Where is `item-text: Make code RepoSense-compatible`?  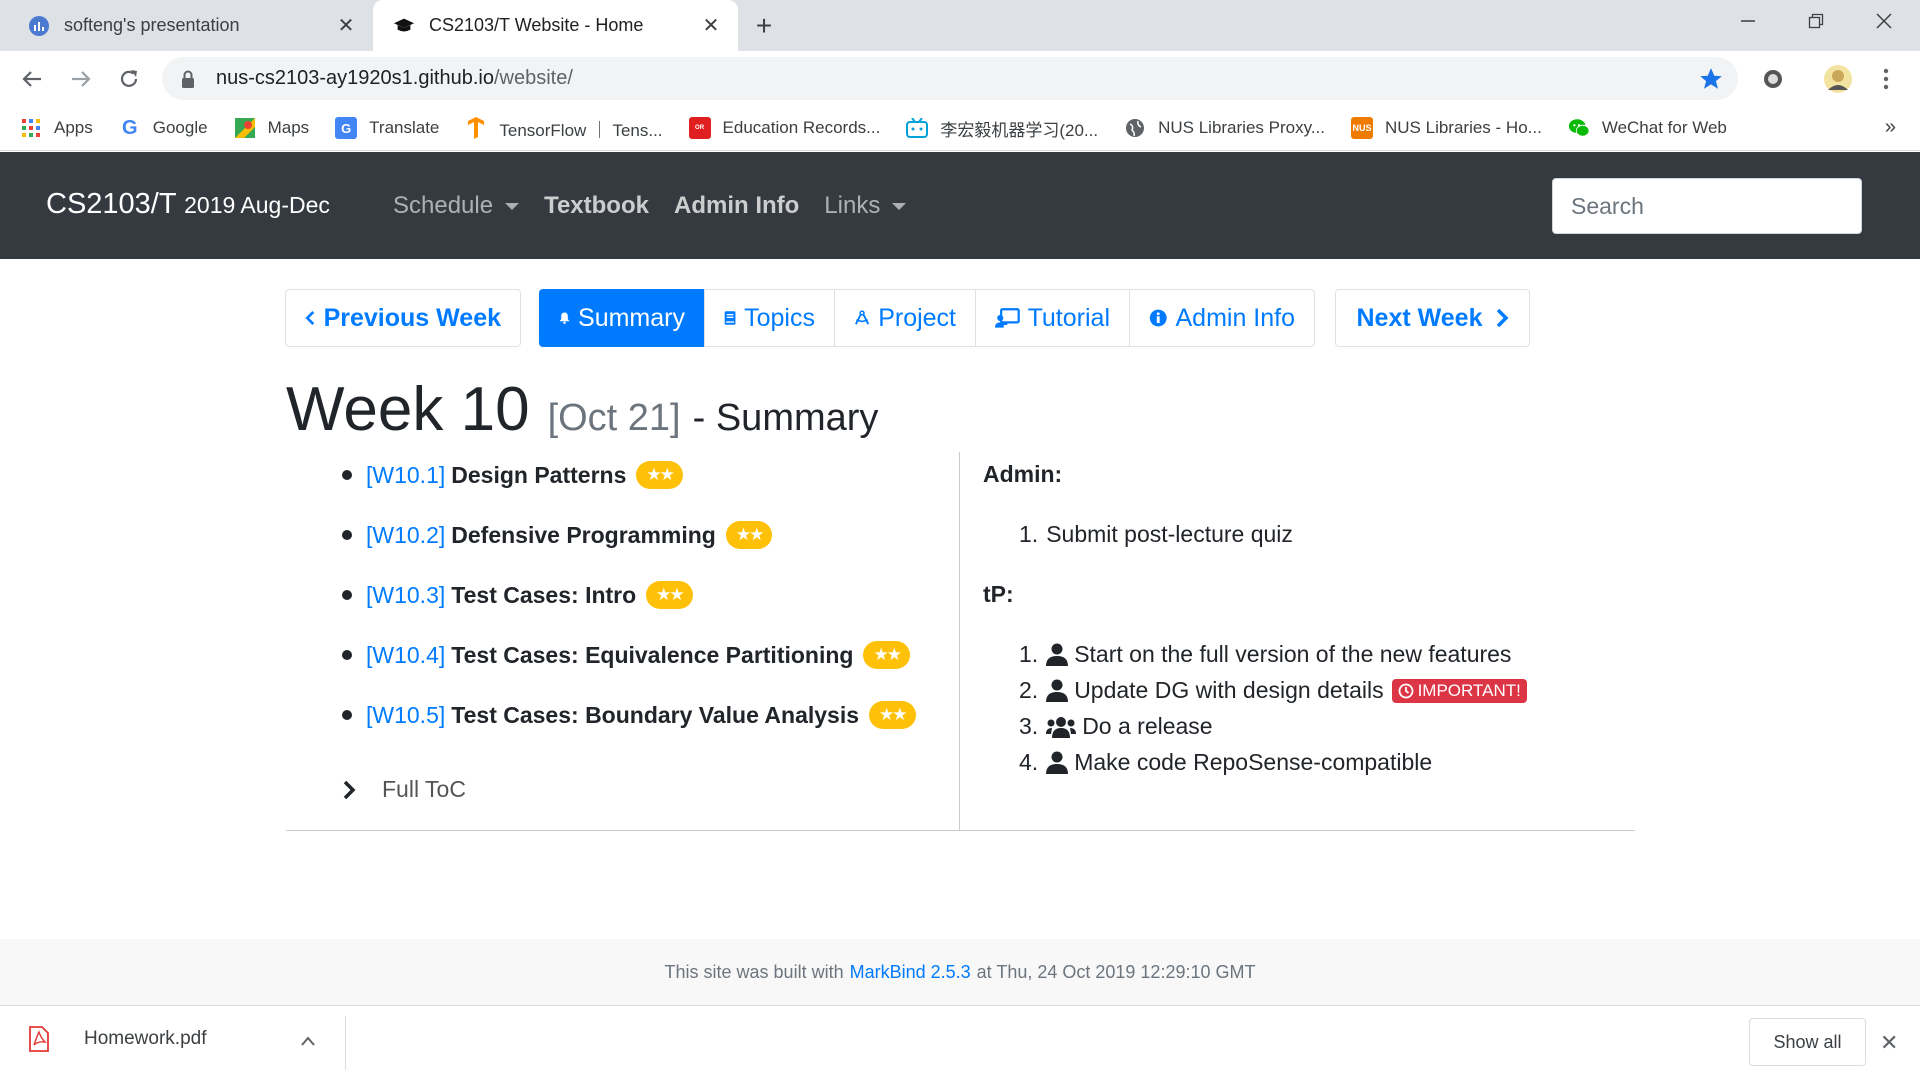
item-text: Make code RepoSense-compatible is located at coordinates (1253, 762).